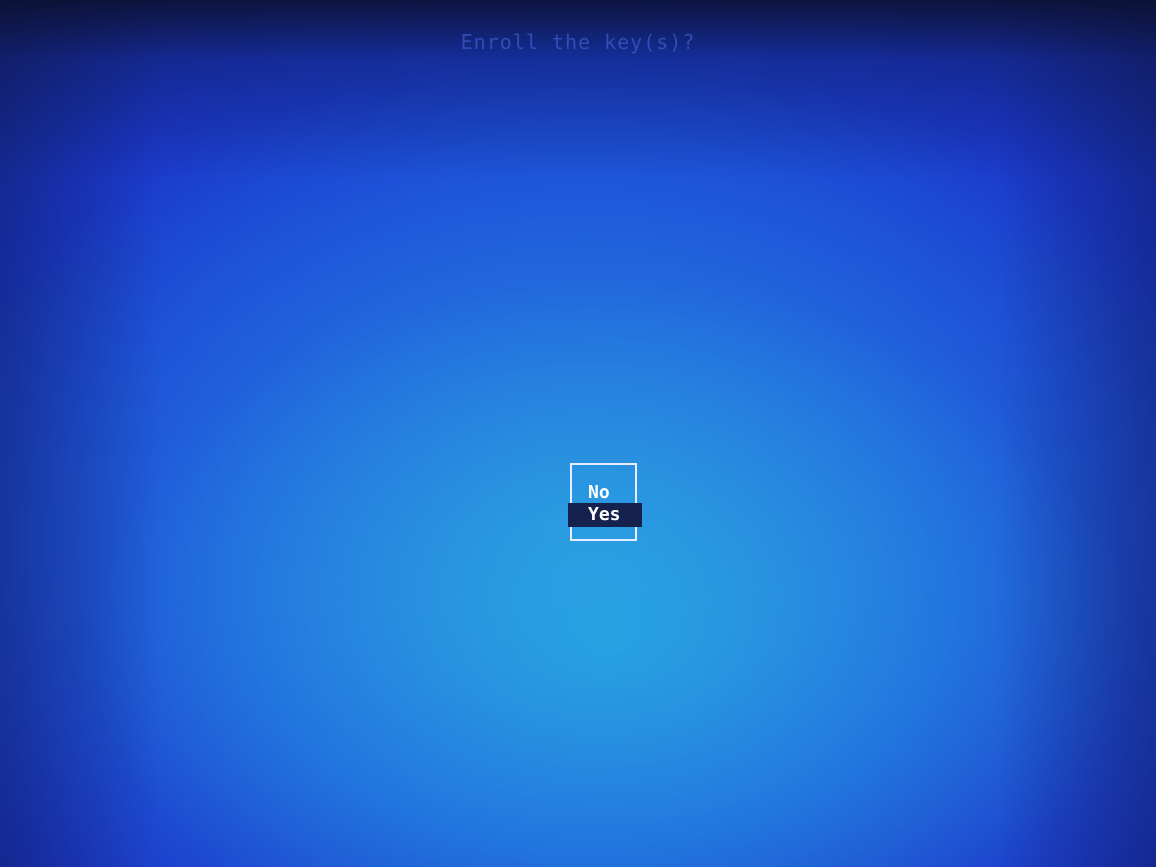 The height and width of the screenshot is (867, 1156). I want to click on option-yes-selected: Yes, so click(605, 515).